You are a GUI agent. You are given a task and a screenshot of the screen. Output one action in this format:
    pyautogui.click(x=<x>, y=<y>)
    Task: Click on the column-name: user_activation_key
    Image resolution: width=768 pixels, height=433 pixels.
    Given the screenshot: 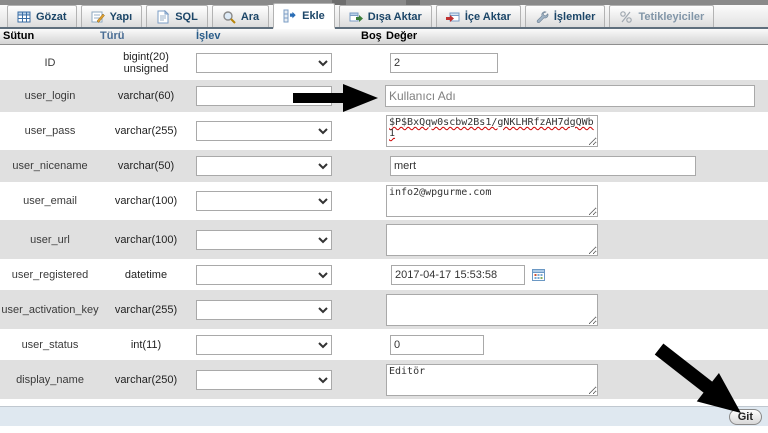 What is the action you would take?
    pyautogui.click(x=50, y=309)
    